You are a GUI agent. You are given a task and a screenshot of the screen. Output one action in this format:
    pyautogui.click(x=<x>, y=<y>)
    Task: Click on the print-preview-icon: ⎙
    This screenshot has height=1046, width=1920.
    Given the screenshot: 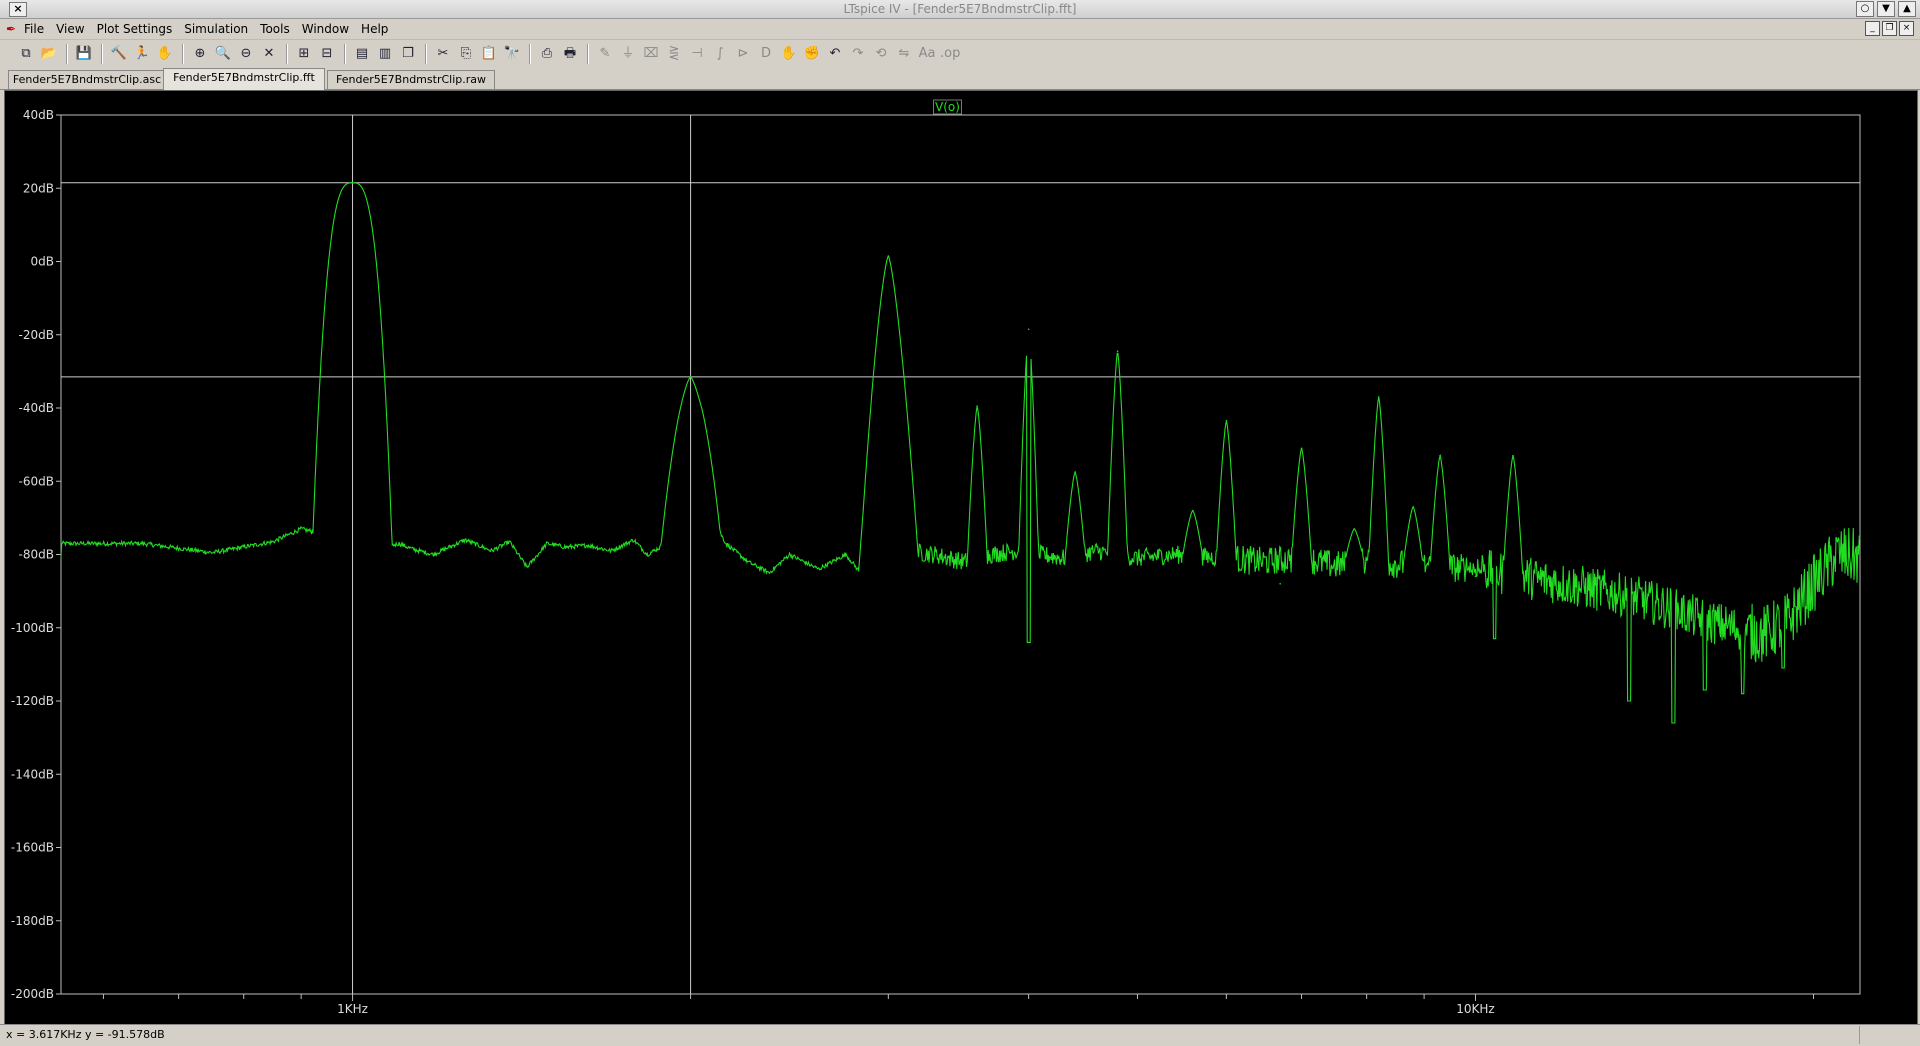 What is the action you would take?
    pyautogui.click(x=547, y=54)
    